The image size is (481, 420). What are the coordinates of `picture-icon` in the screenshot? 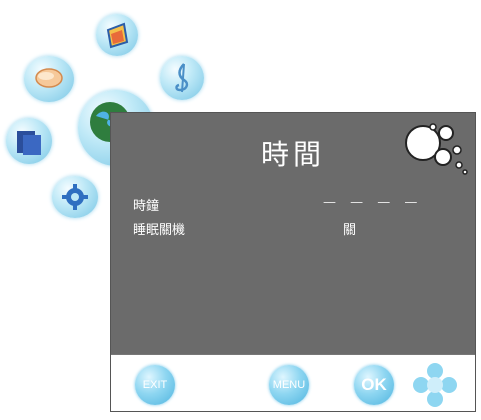 It's located at (117, 35).